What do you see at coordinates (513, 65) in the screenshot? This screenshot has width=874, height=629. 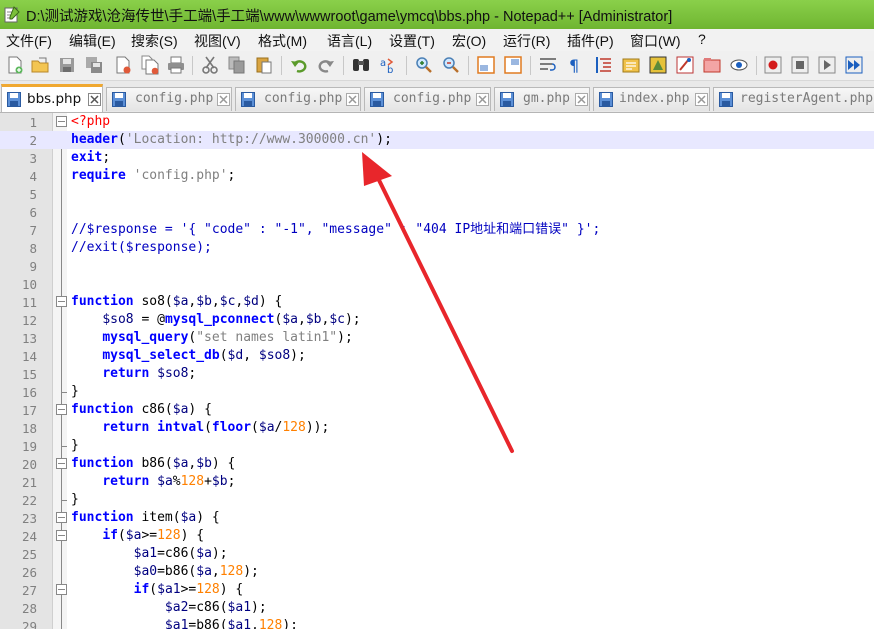 I see `sync-horizontal-icon` at bounding box center [513, 65].